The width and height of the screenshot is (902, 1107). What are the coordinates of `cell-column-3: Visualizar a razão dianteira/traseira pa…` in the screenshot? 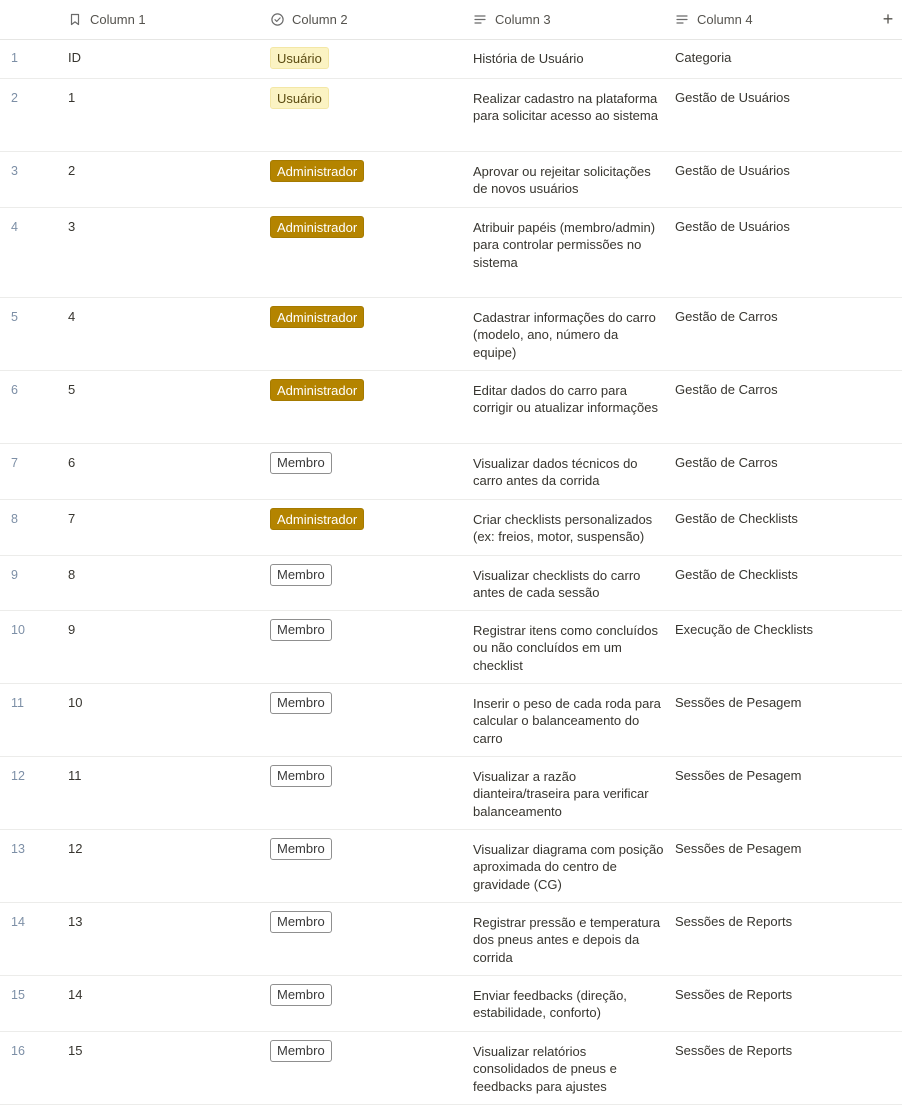 It's located at (569, 794).